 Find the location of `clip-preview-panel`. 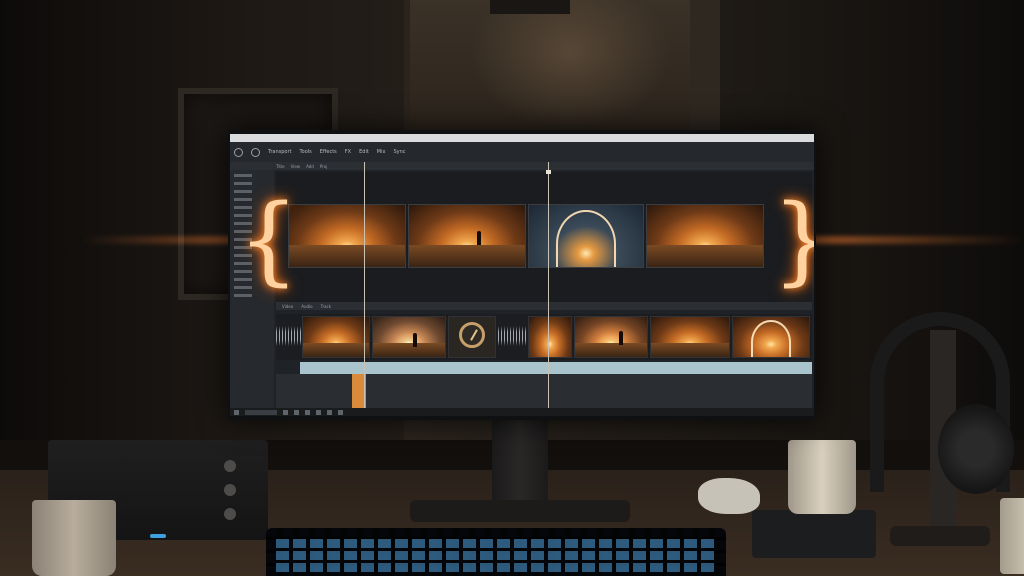

clip-preview-panel is located at coordinates (544, 237).